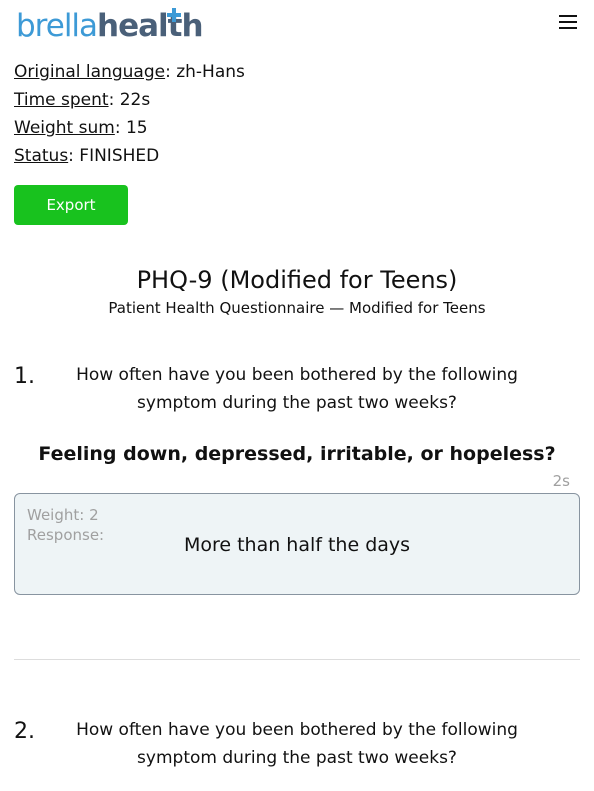  Describe the element at coordinates (114, 156) in the screenshot. I see `meta-status-value: : FINISHED` at that location.